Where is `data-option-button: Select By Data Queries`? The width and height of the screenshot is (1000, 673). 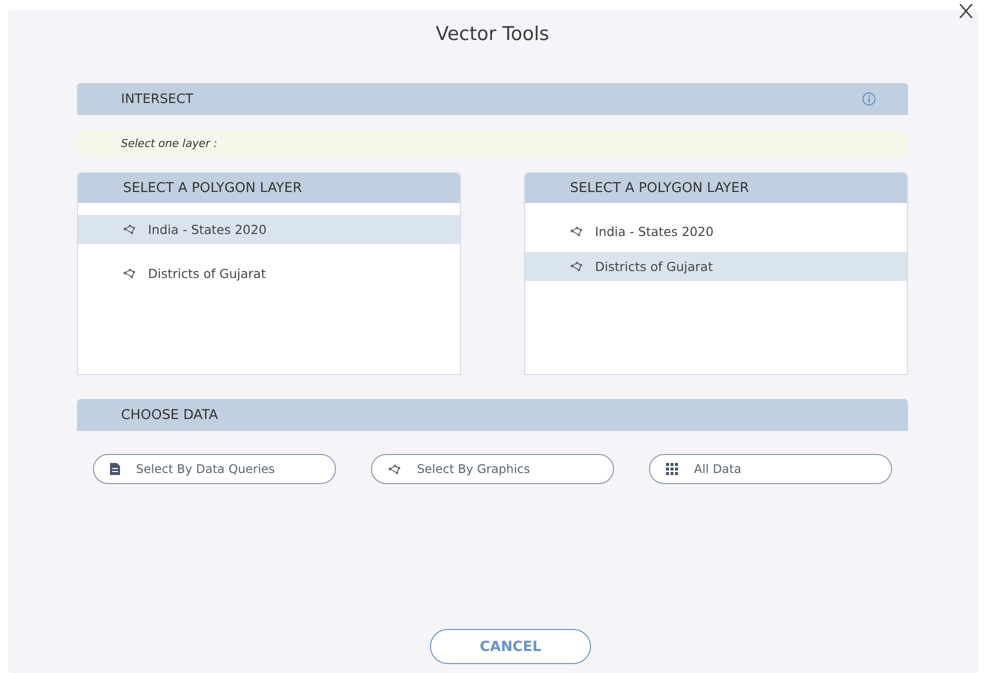 data-option-button: Select By Data Queries is located at coordinates (214, 469).